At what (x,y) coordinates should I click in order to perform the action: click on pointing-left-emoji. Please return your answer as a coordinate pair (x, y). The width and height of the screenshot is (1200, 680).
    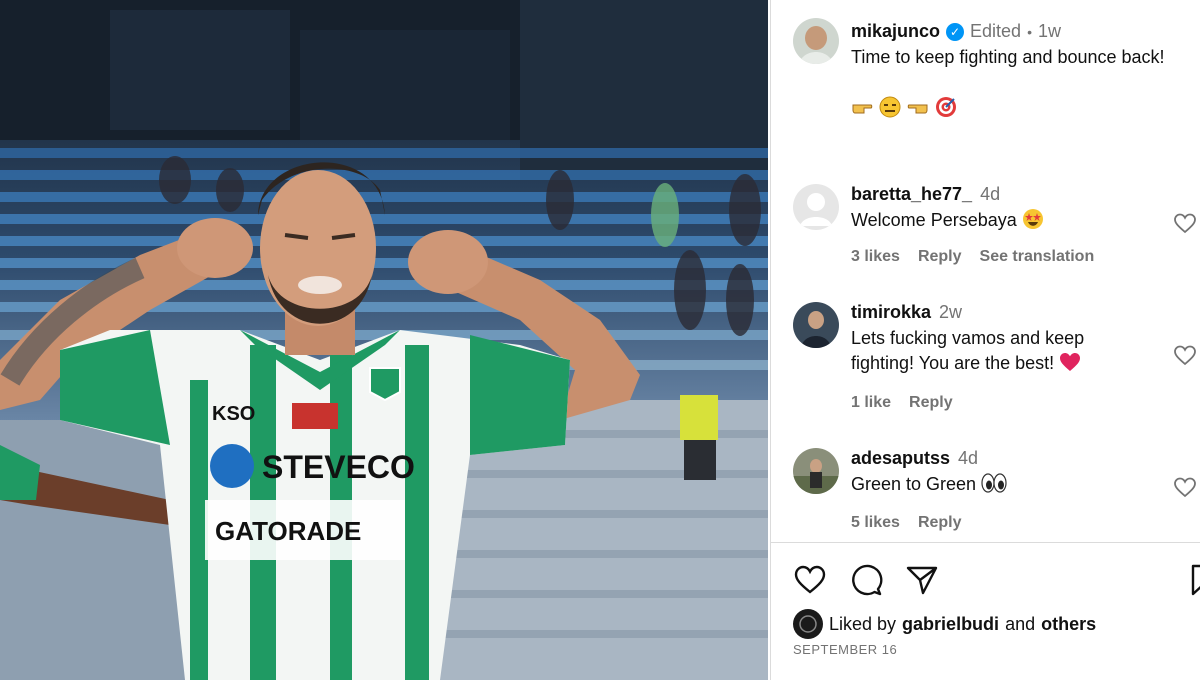
    Looking at the image, I should click on (917, 109).